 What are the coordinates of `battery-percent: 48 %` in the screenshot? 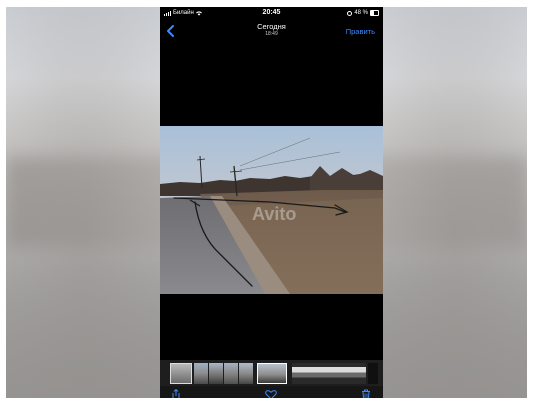 It's located at (361, 13).